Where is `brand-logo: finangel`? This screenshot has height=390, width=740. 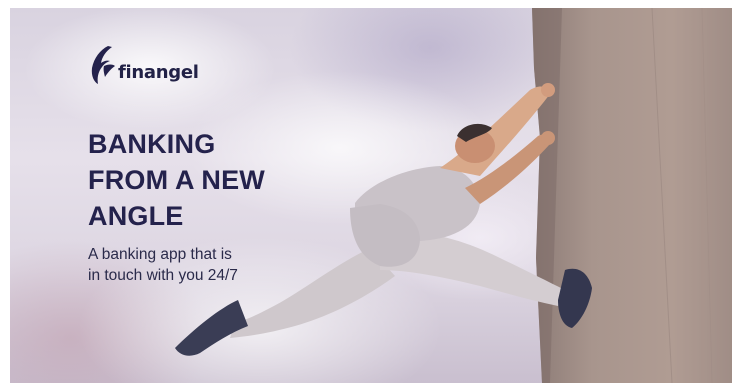
brand-logo: finangel is located at coordinates (143, 65).